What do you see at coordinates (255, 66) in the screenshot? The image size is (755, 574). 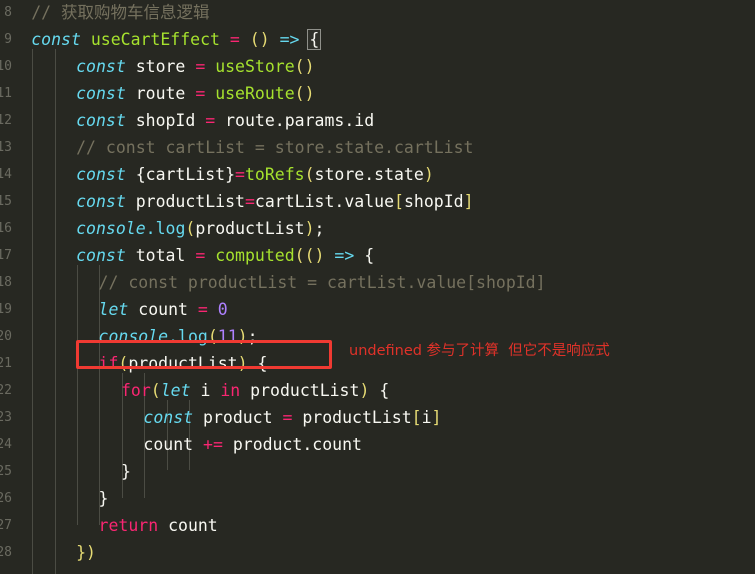 I see `code-token: useStore` at bounding box center [255, 66].